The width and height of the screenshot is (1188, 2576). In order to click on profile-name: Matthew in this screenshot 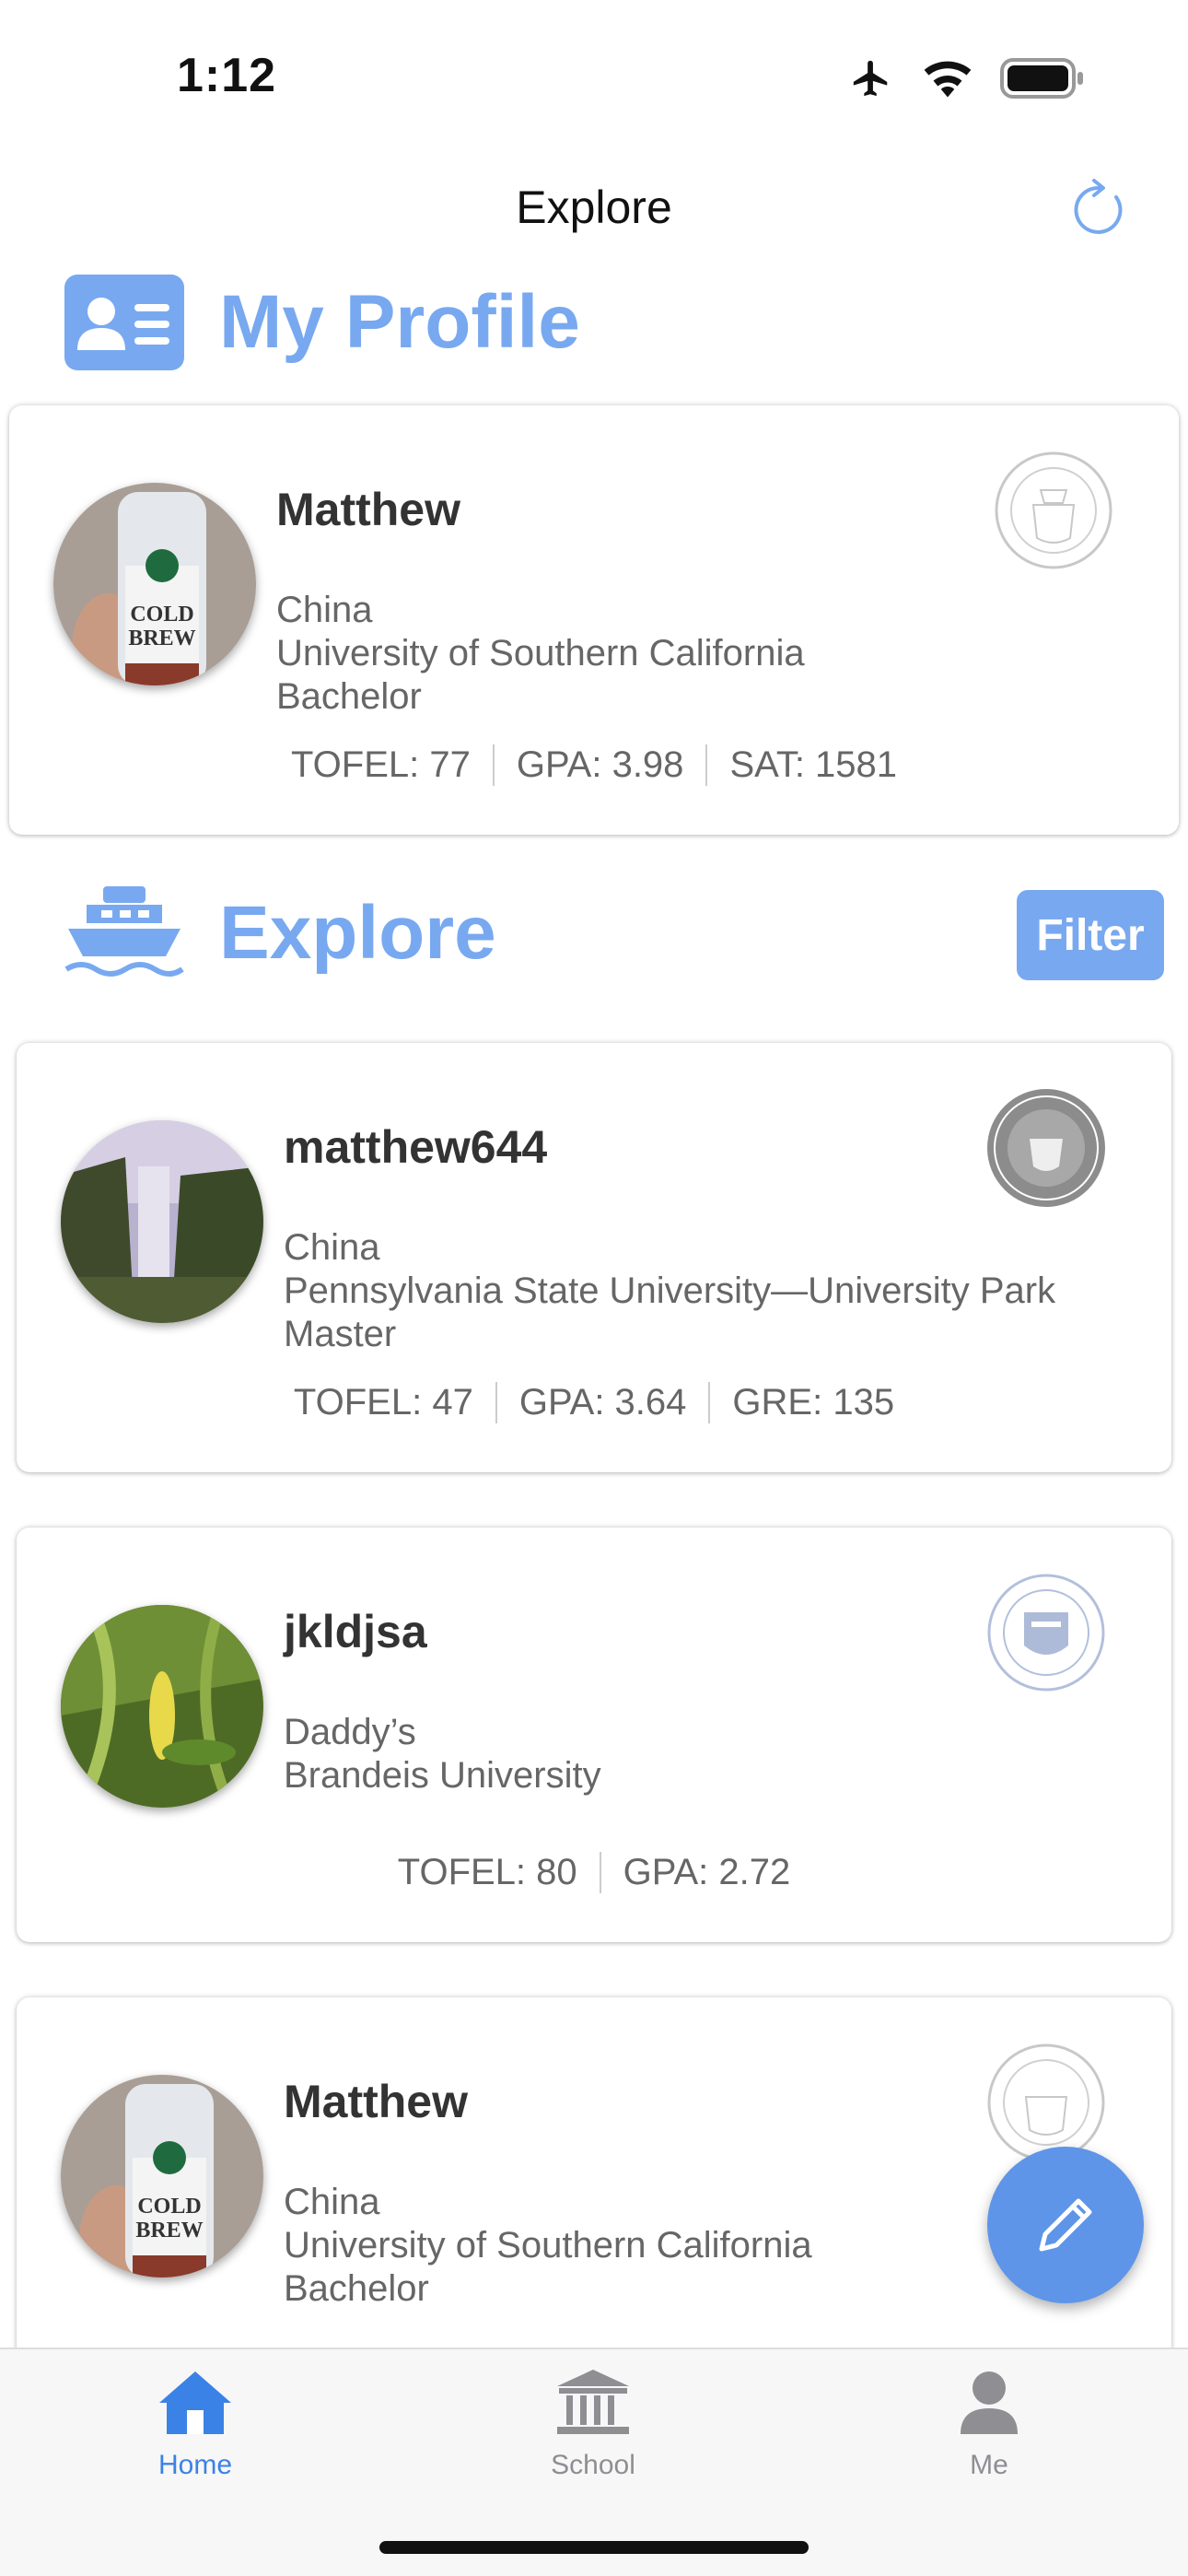, I will do `click(368, 509)`.